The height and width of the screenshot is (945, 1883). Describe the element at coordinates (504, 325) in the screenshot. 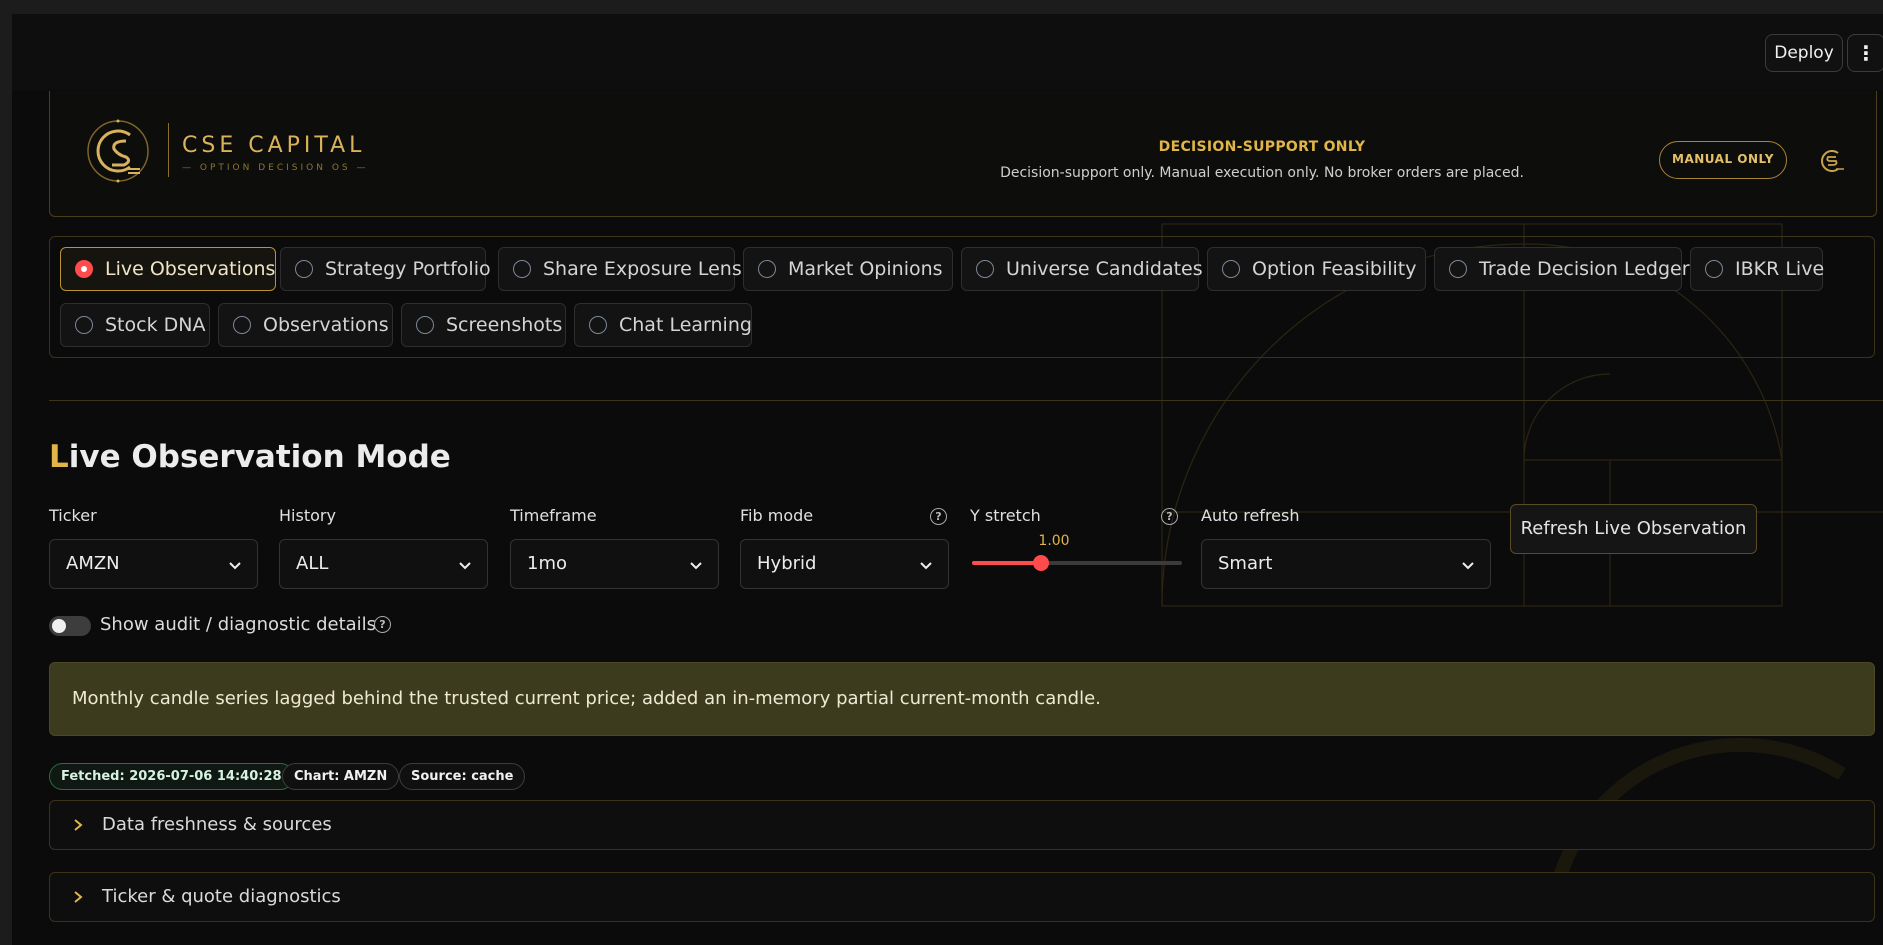

I see `tab-label: Screenshots` at that location.